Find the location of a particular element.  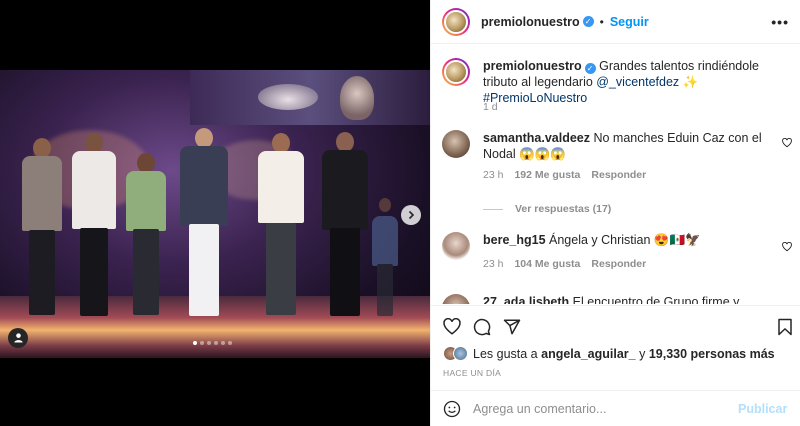

action-bar is located at coordinates (615, 326).